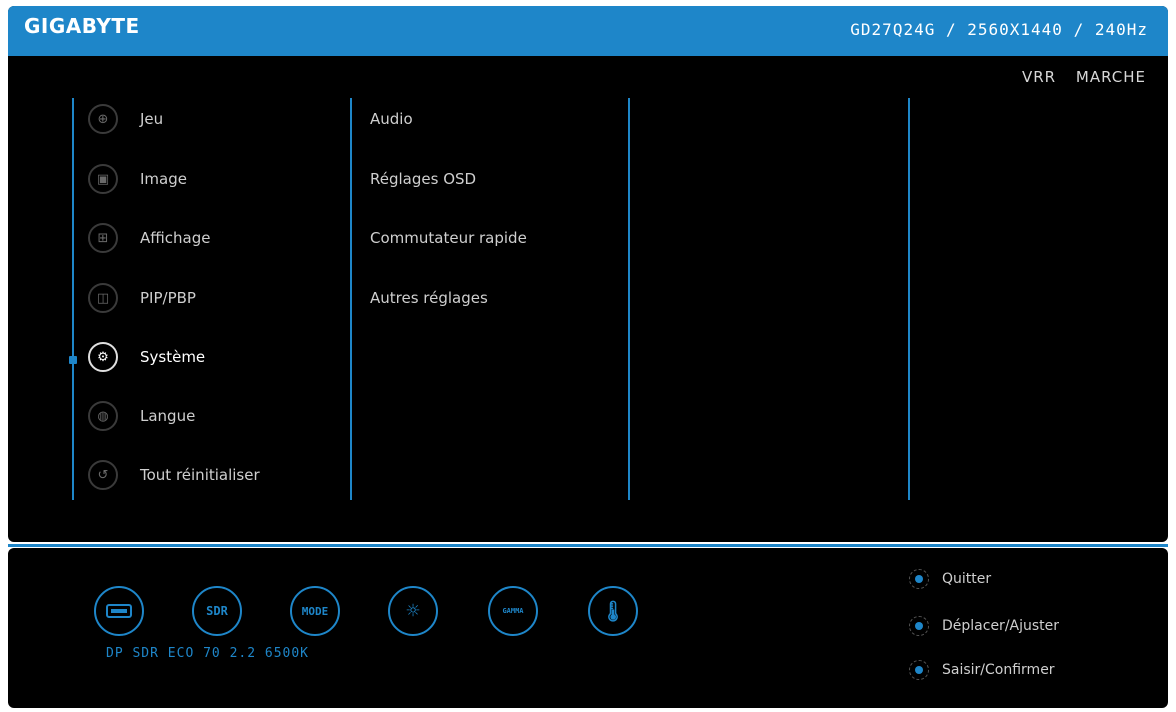 This screenshot has width=1176, height=712. Describe the element at coordinates (103, 416) in the screenshot. I see `globe-icon: ◍` at that location.